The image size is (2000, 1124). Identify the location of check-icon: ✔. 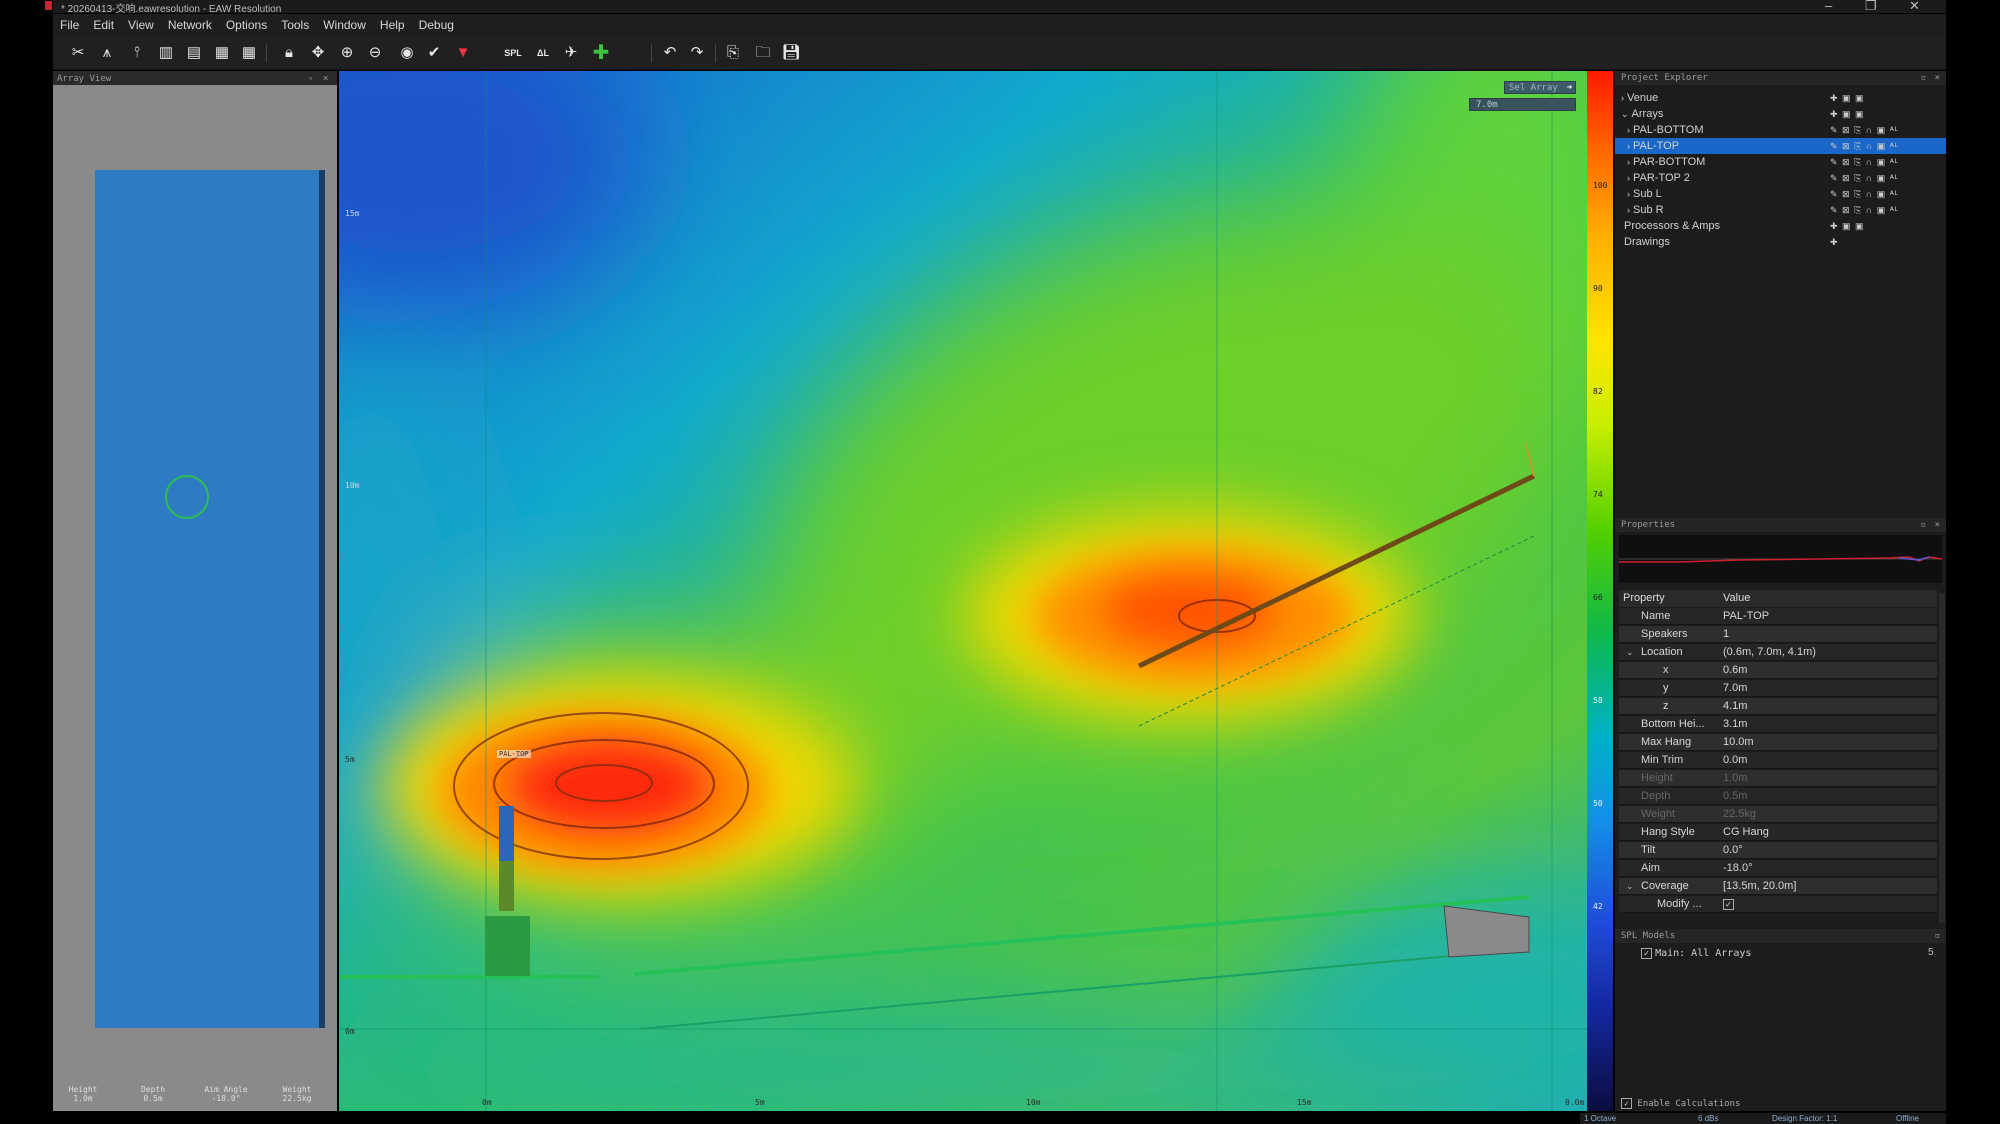
(434, 53).